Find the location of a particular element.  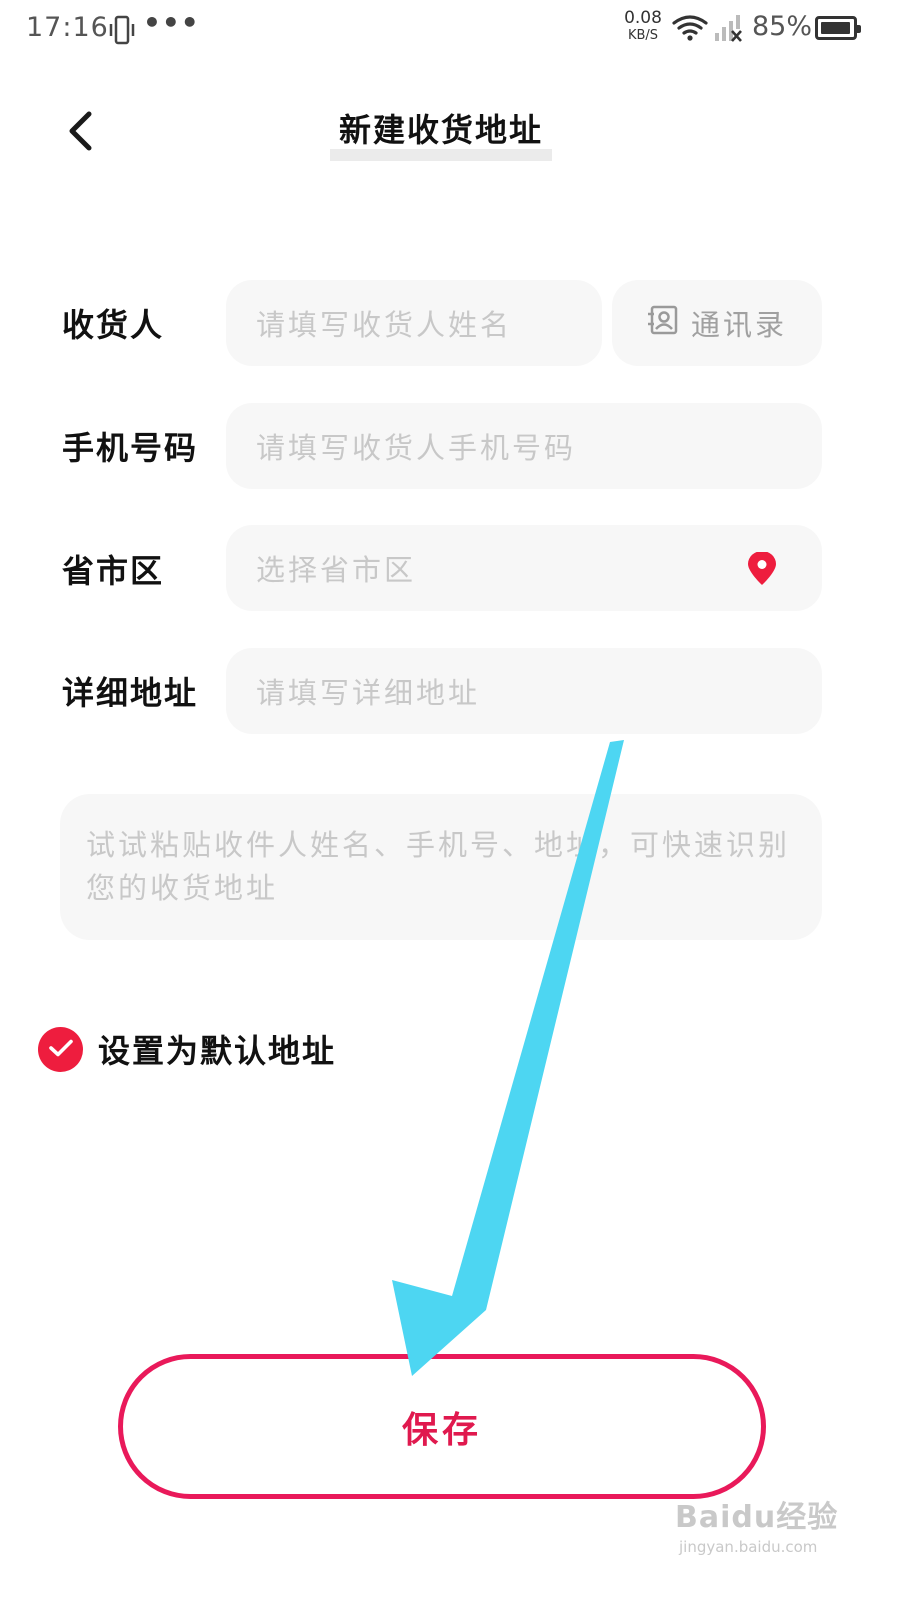

cellular-signal-icon is located at coordinates (729, 31).